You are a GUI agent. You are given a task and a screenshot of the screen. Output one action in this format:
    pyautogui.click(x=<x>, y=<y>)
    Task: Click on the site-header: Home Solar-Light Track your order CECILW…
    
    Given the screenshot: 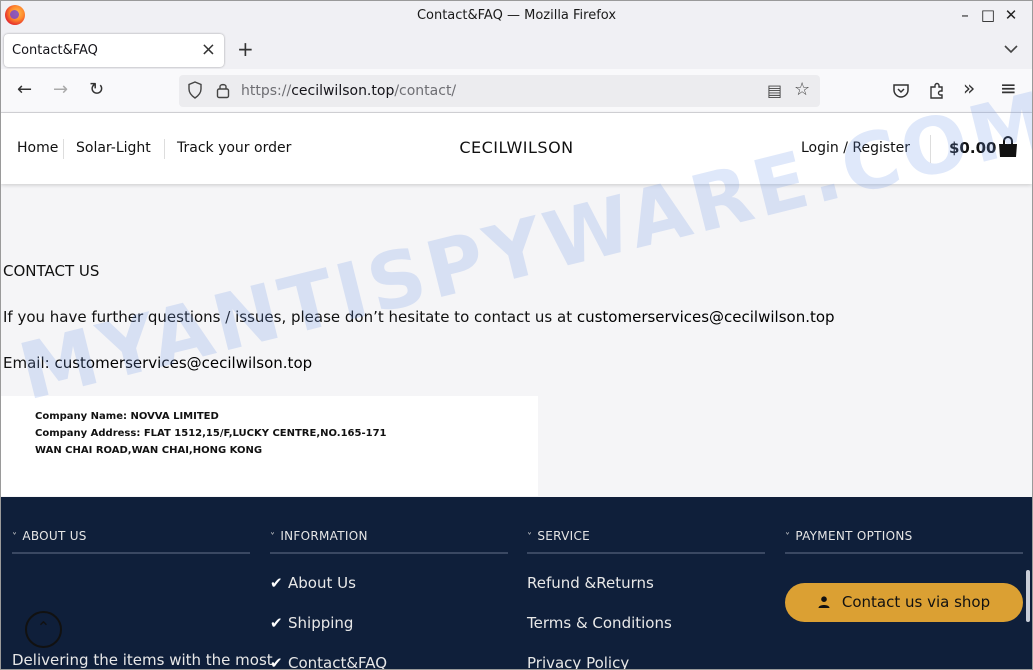 What is the action you would take?
    pyautogui.click(x=516, y=148)
    